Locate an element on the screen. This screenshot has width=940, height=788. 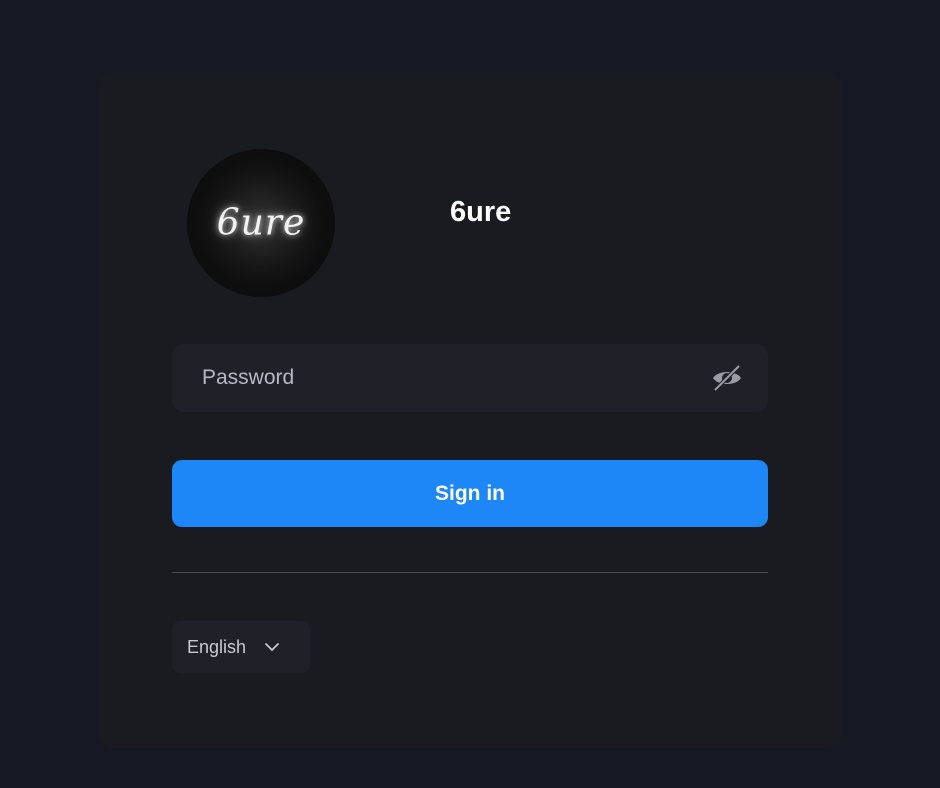
password-input is located at coordinates (470, 378).